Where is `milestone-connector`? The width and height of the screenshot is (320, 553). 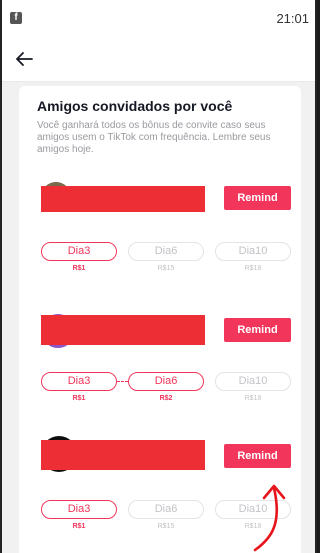 milestone-connector is located at coordinates (122, 381).